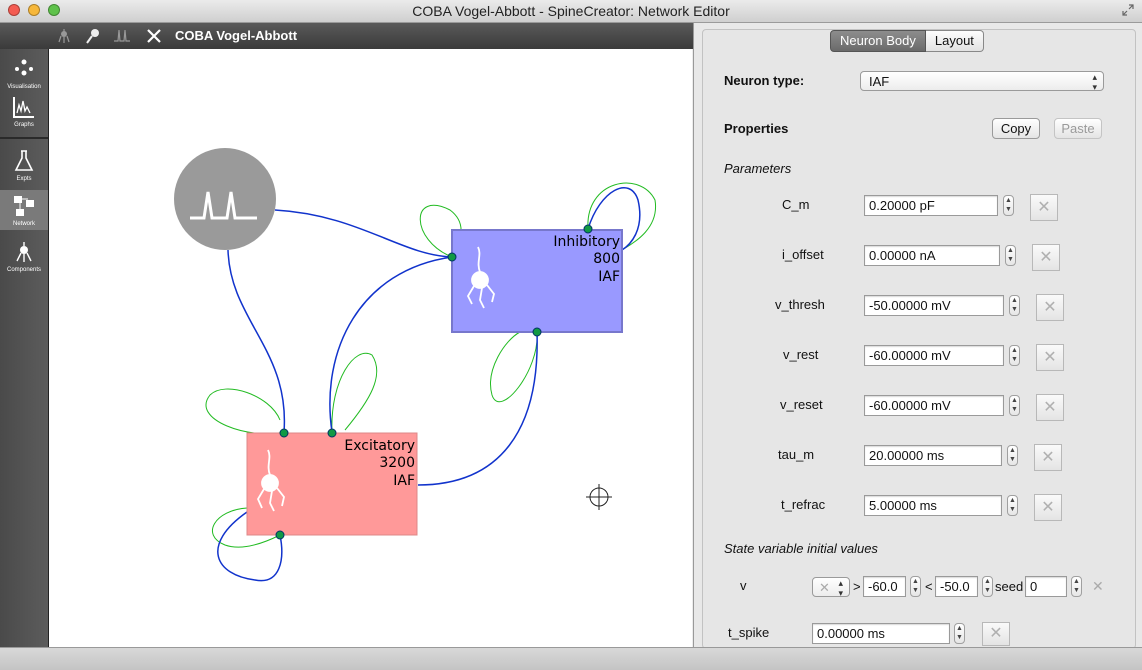 The width and height of the screenshot is (1142, 670). What do you see at coordinates (932, 255) in the screenshot?
I see `param-field-i-offset: 0.00000 nA` at bounding box center [932, 255].